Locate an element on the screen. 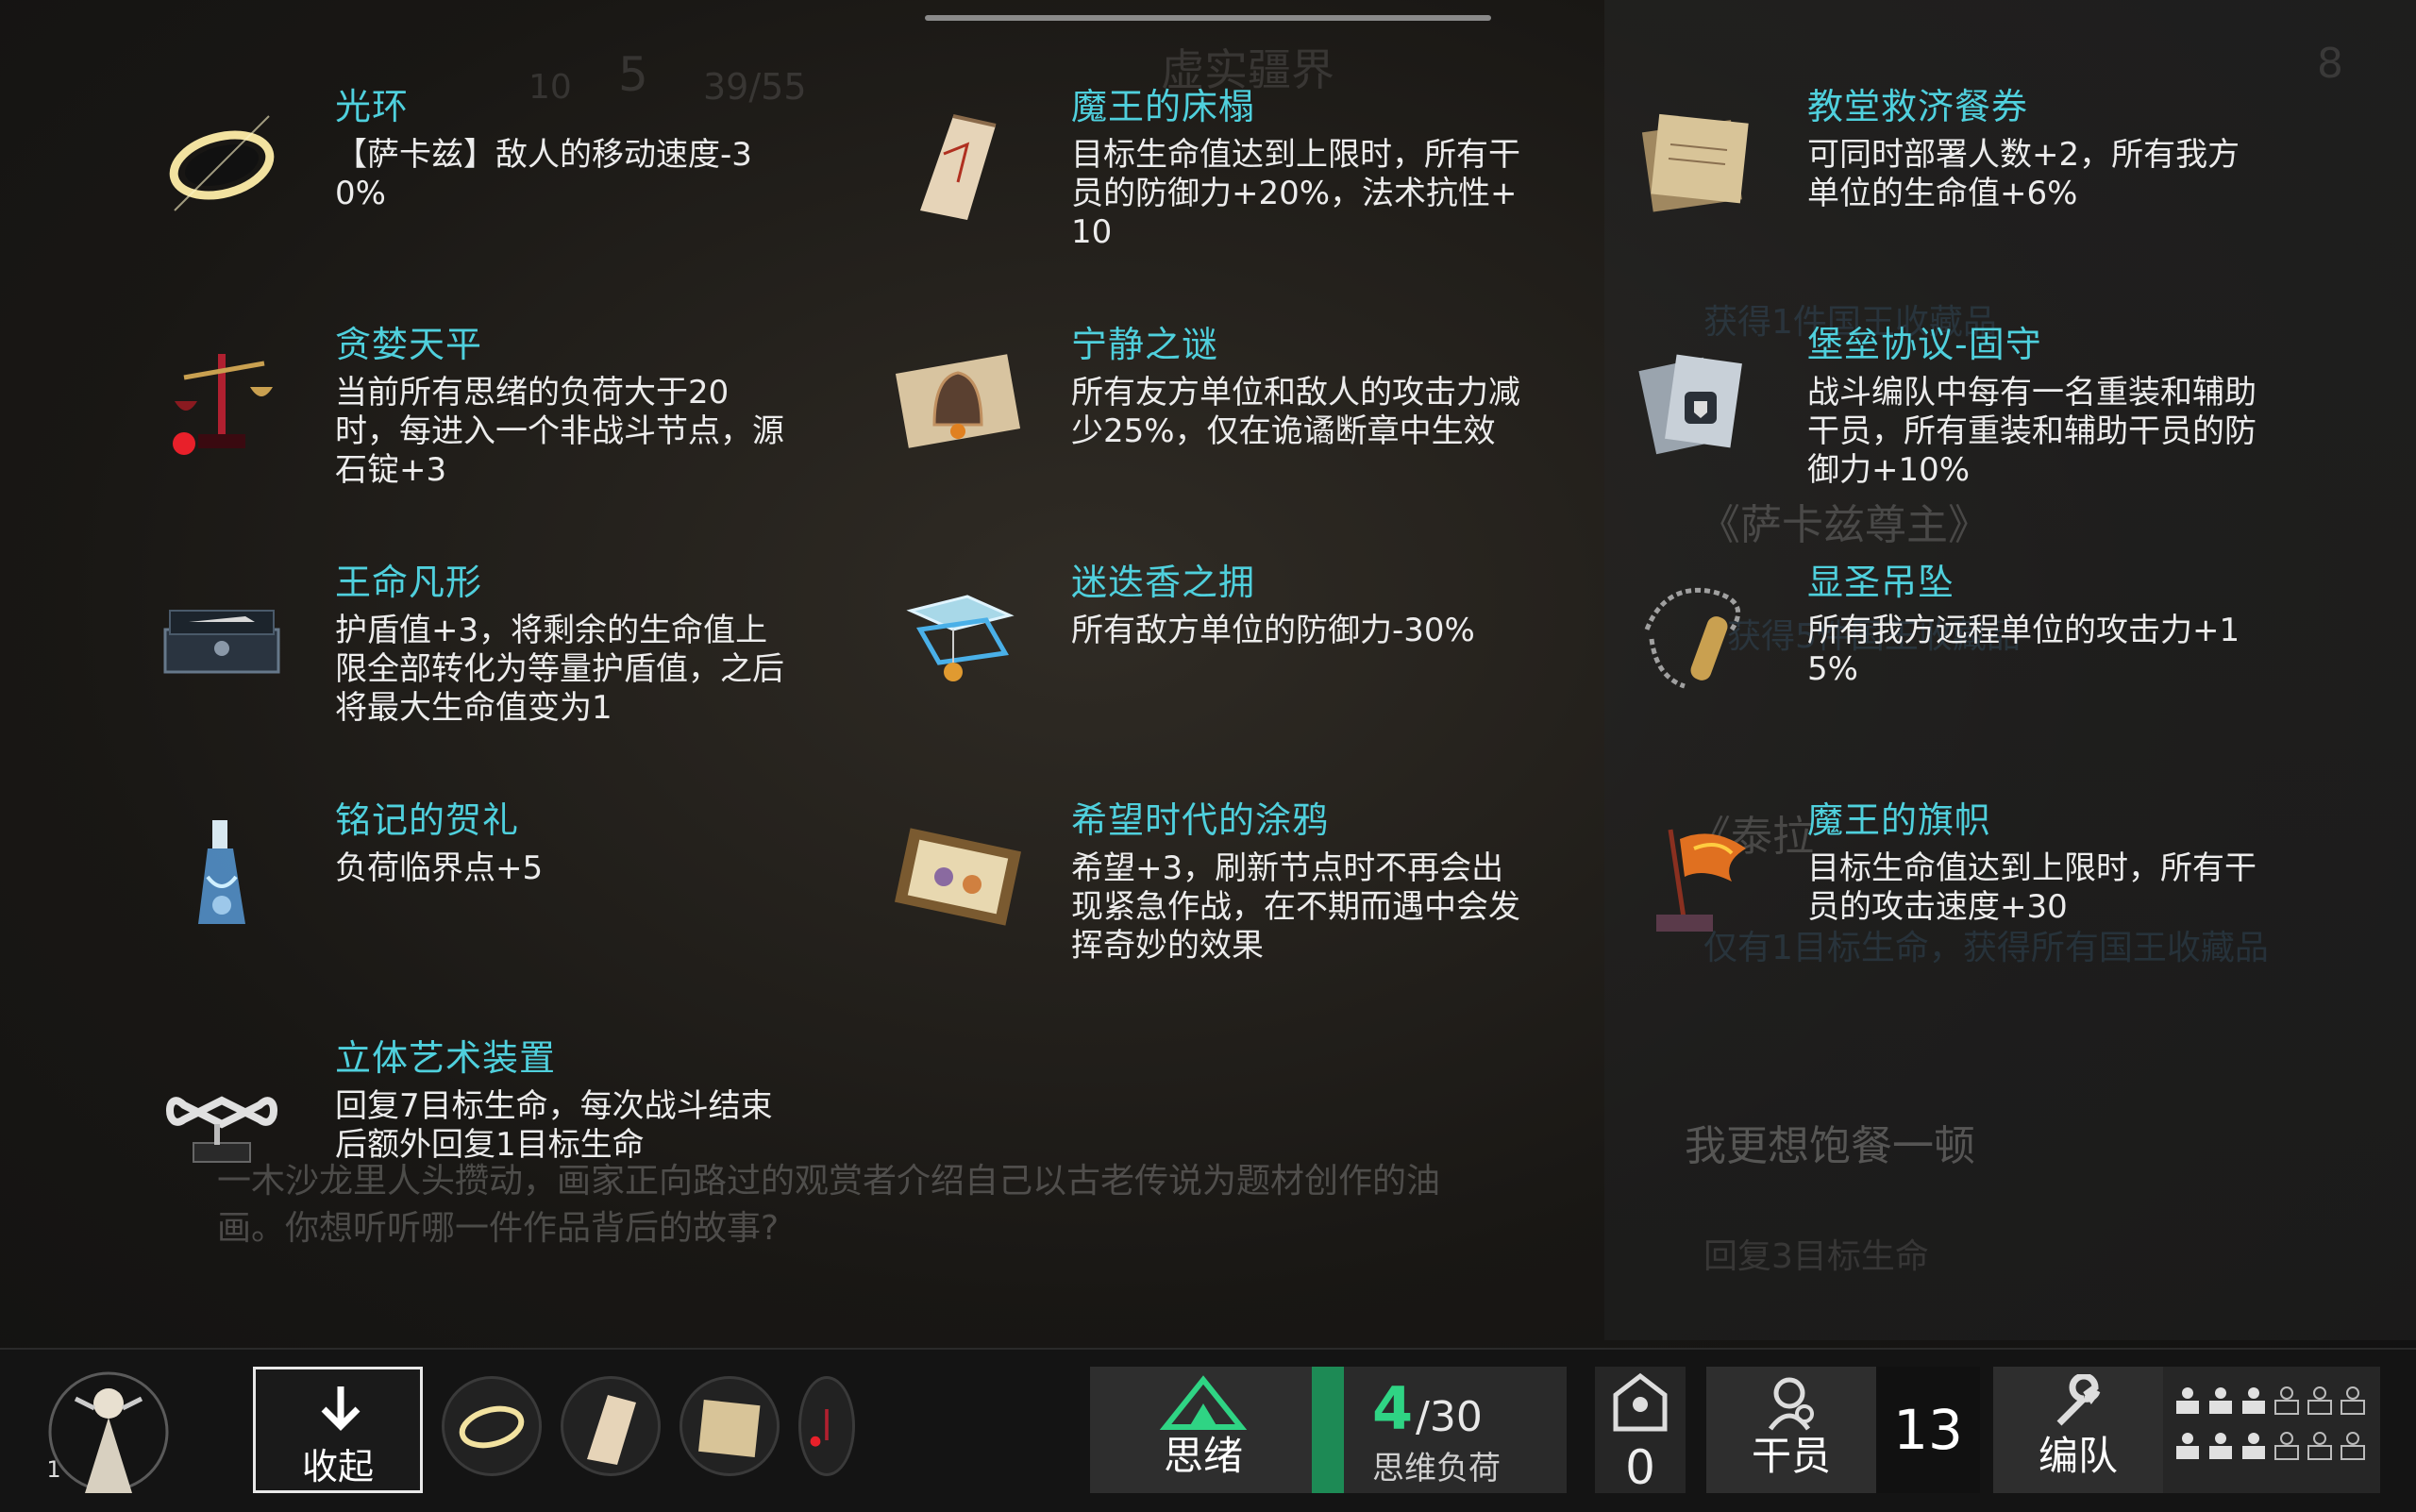  item-name: 立体艺术装置 is located at coordinates (446, 1058).